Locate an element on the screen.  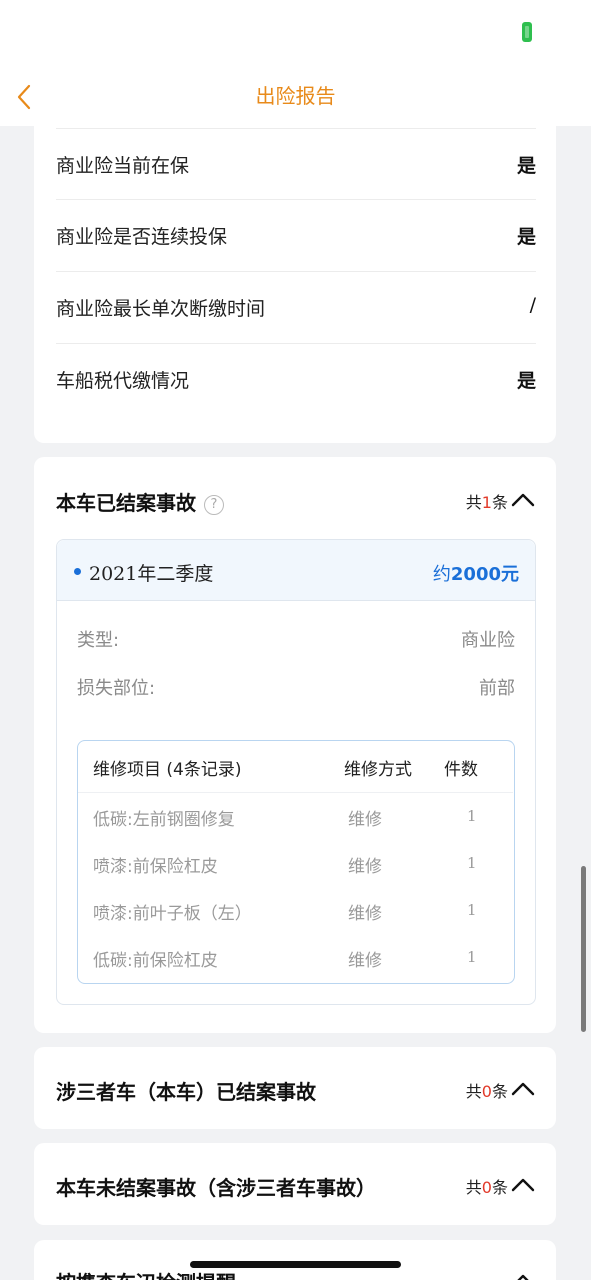
section-title: 涉三者车（本车）已结案事故 is located at coordinates (186, 1092).